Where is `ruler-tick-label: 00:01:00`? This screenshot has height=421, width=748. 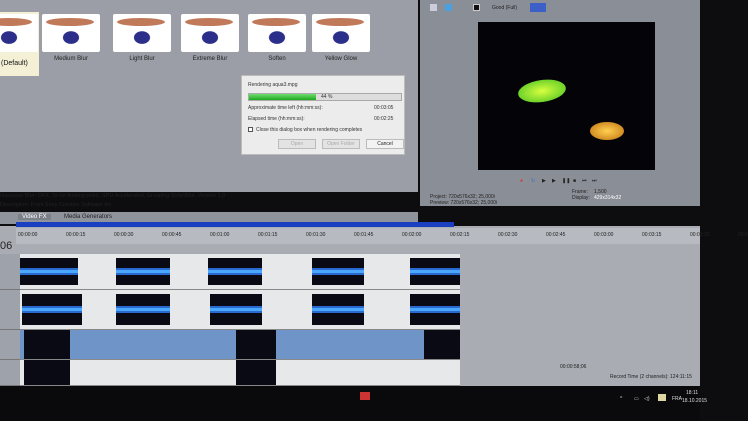 ruler-tick-label: 00:01:00 is located at coordinates (220, 235).